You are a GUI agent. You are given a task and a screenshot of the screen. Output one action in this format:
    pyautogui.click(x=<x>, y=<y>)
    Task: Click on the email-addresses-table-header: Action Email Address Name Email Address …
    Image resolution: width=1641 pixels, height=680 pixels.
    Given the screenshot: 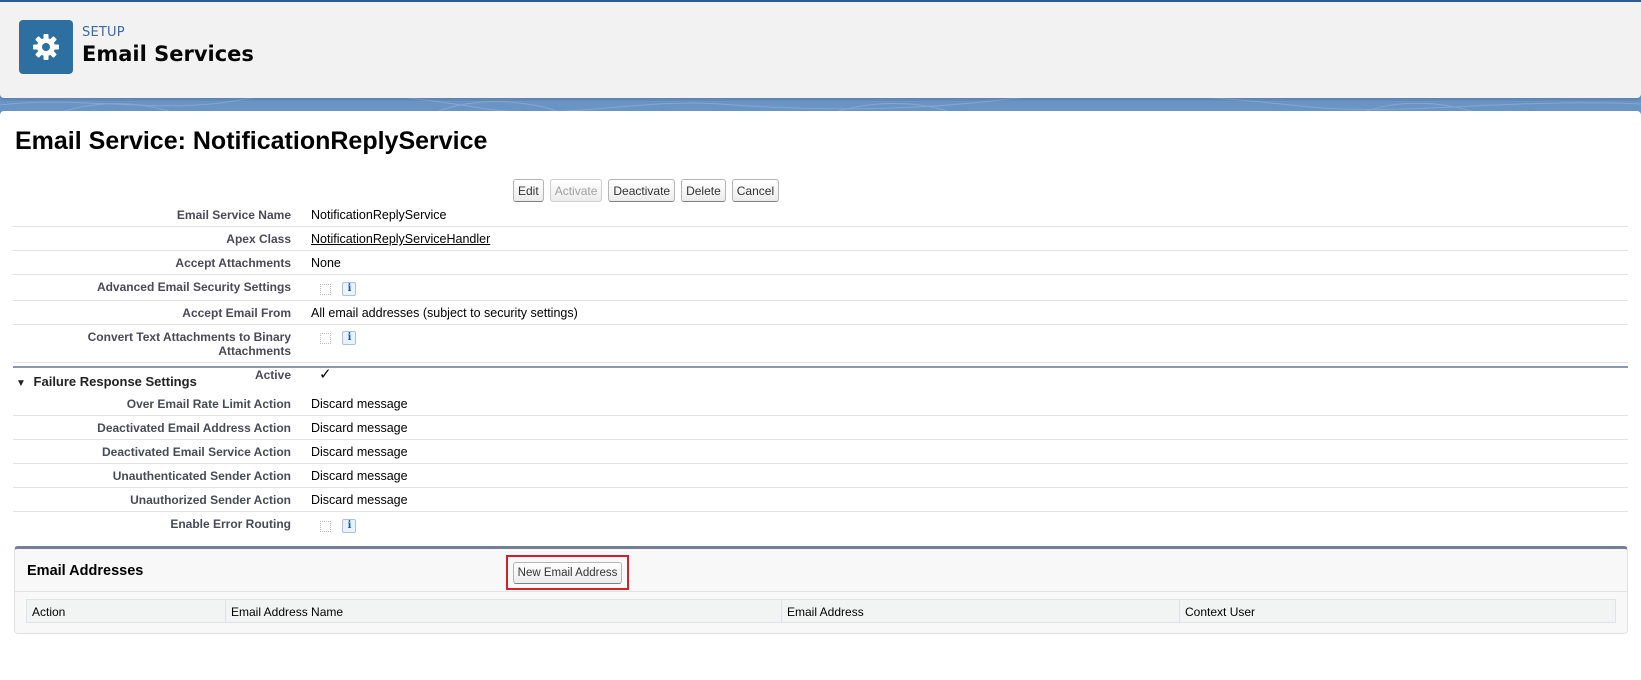 What is the action you would take?
    pyautogui.click(x=821, y=611)
    